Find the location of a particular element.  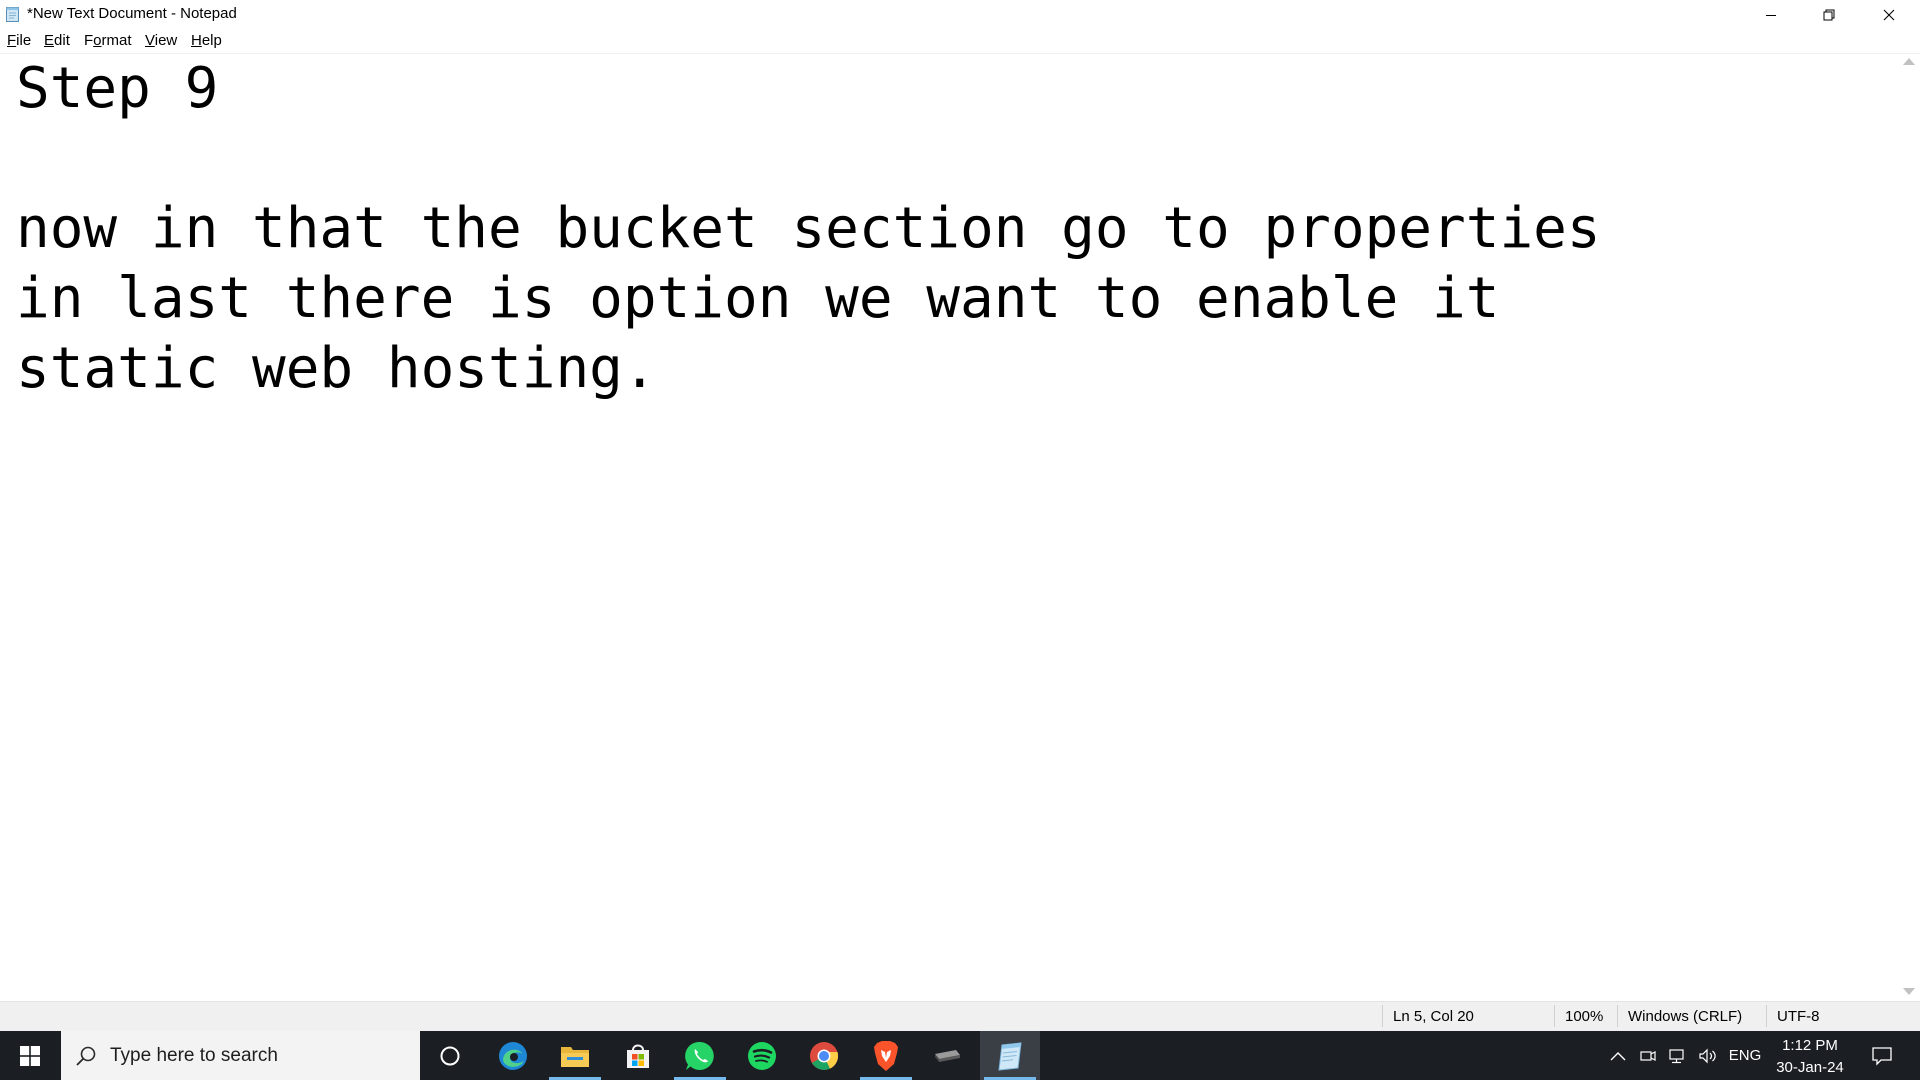

menu-format: Format is located at coordinates (108, 40).